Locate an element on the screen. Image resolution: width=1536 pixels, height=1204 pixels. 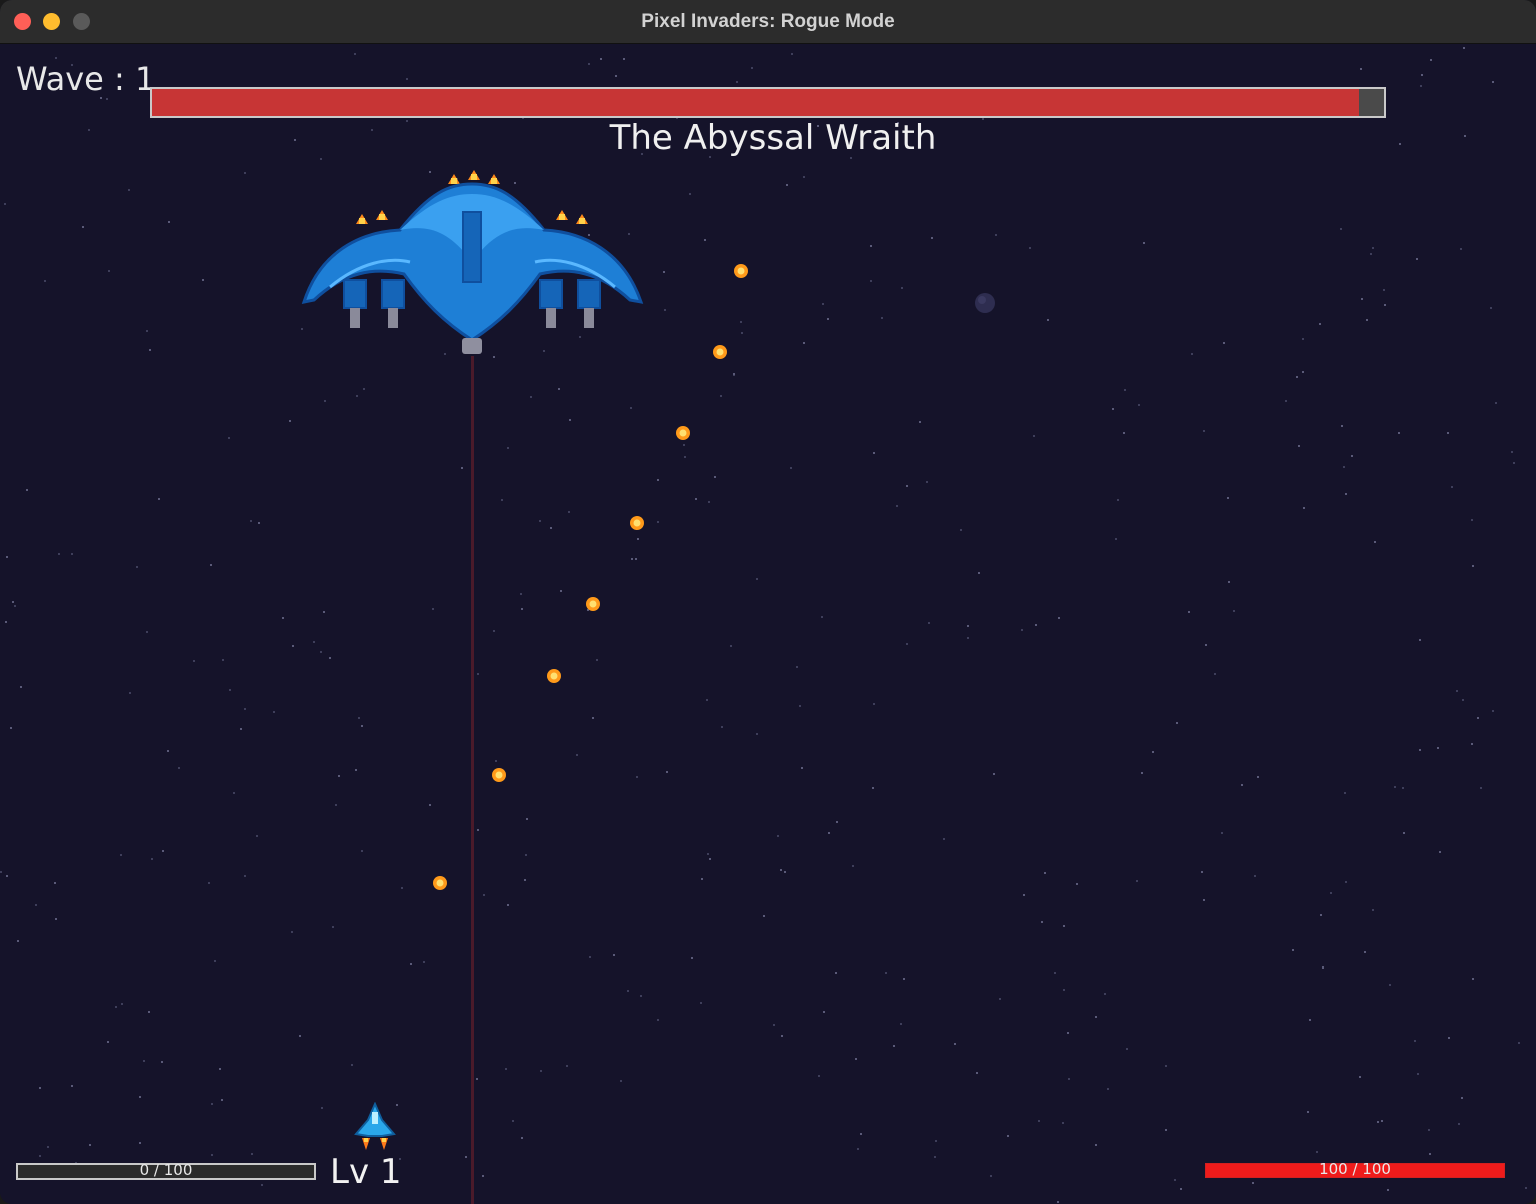
player-health-bar: 100 / 100 is located at coordinates (1355, 1169).